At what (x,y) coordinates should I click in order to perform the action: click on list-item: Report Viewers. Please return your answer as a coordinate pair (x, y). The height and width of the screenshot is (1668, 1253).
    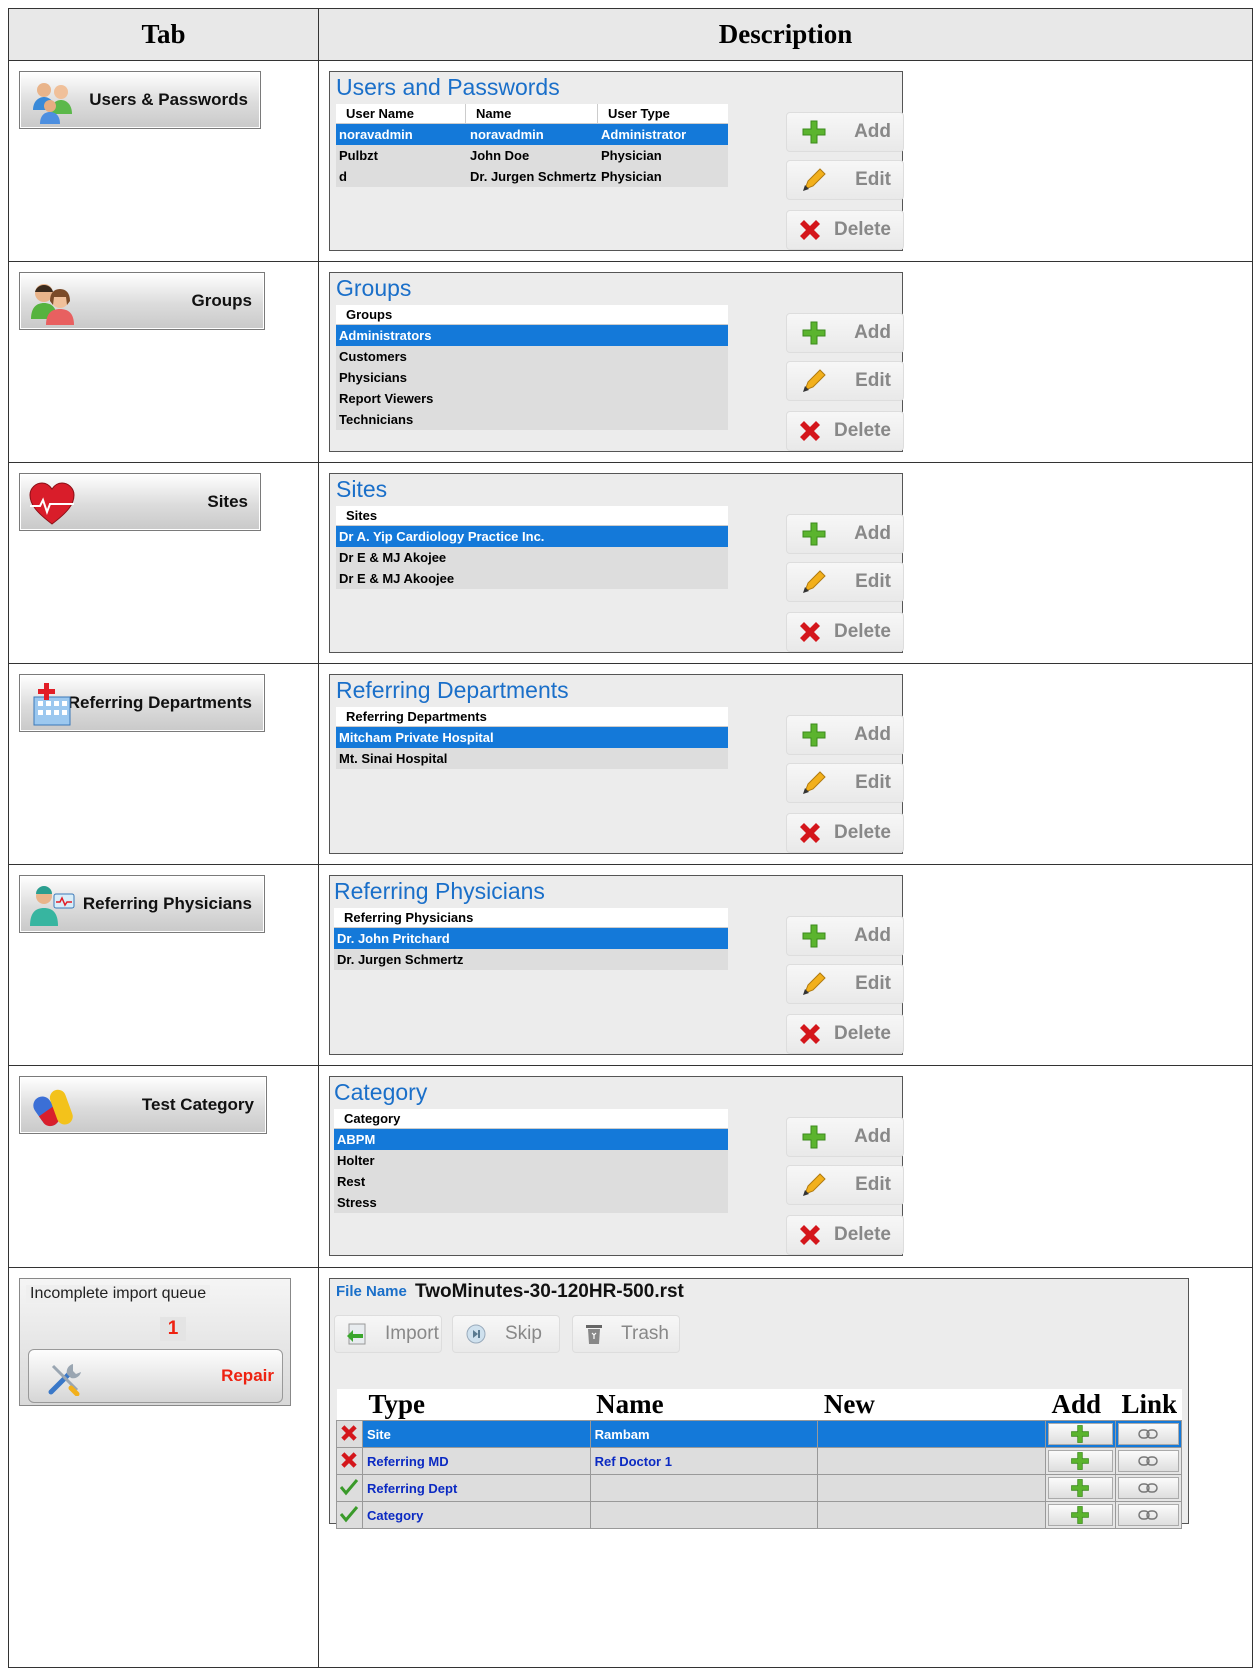
    Looking at the image, I should click on (532, 398).